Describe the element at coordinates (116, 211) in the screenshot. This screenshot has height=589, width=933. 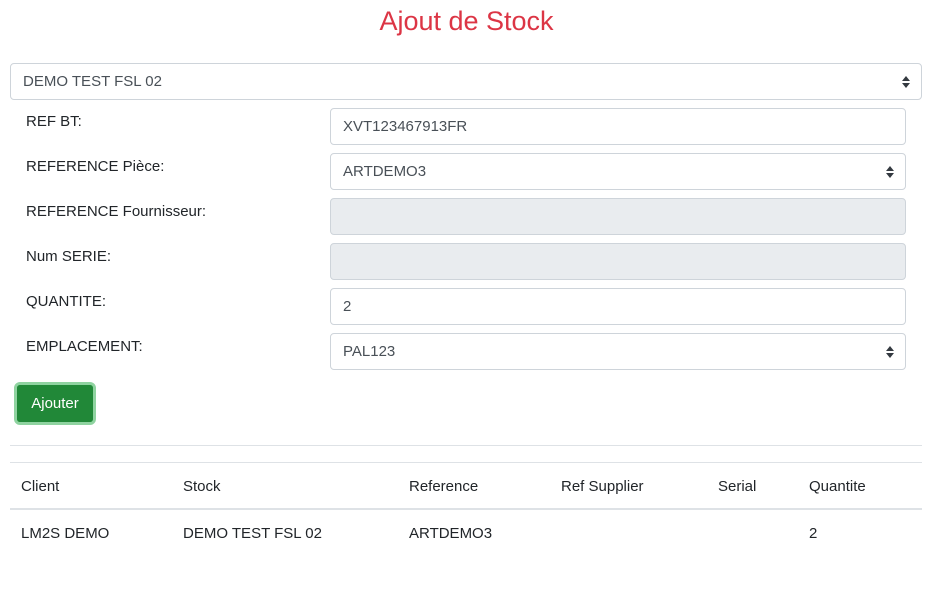
I see `reference-fournisseur-label: REFERENCE Fournisseur:` at that location.